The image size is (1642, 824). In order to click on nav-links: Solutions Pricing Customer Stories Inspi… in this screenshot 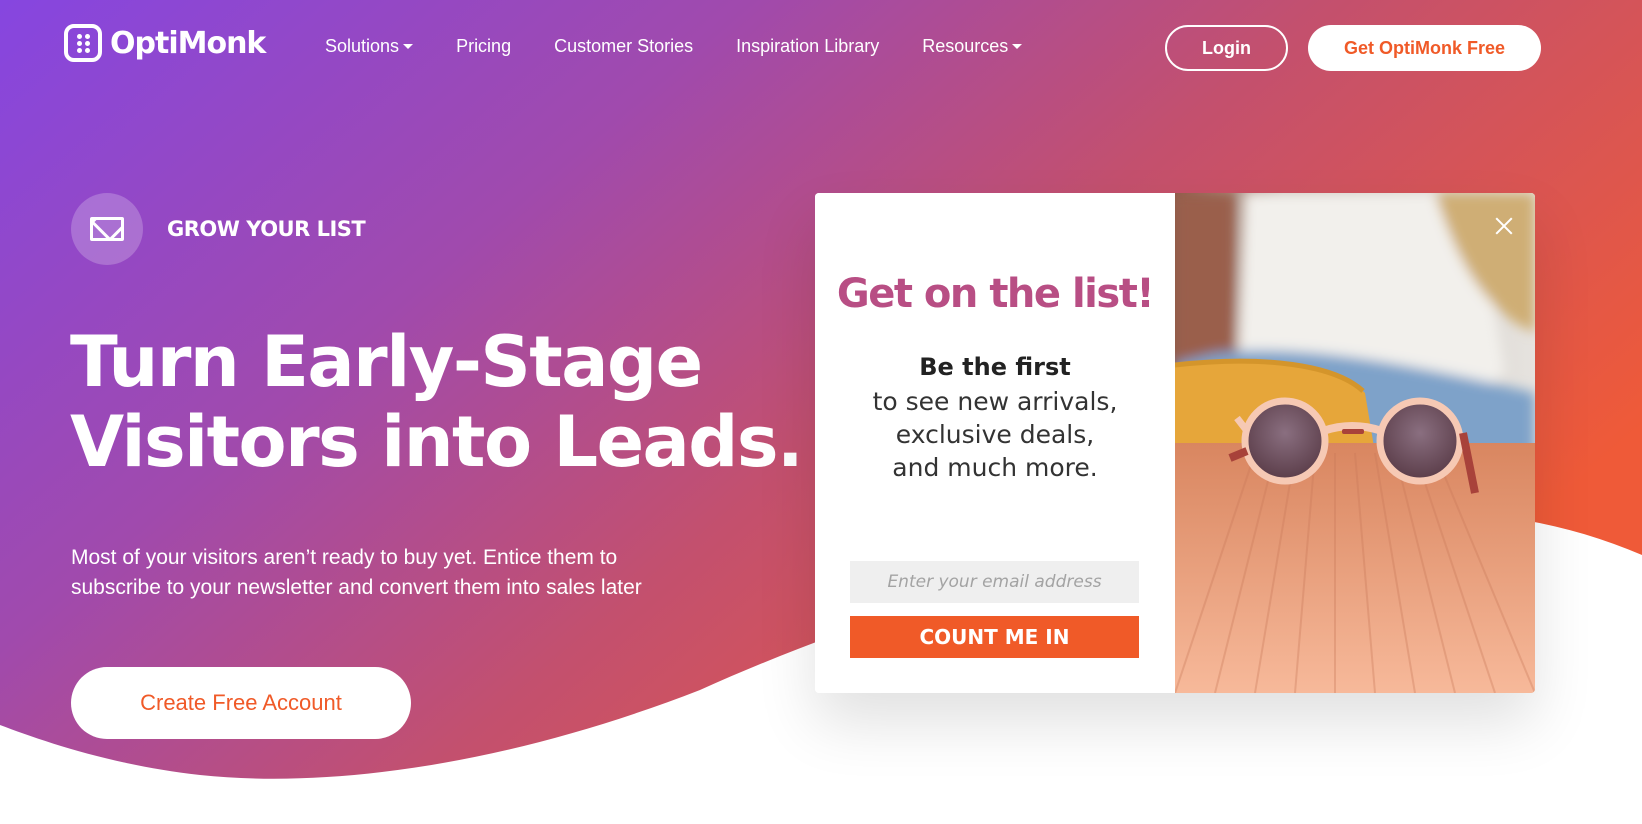, I will do `click(695, 46)`.